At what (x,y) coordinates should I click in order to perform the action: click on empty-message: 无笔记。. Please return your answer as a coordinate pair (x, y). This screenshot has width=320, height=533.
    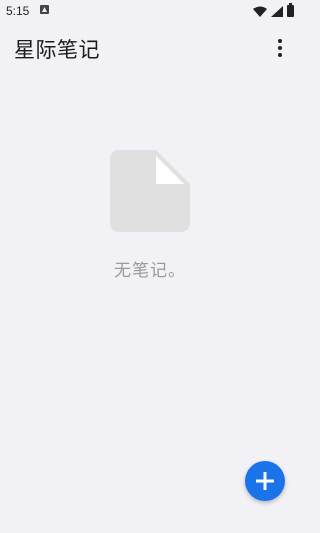
    Looking at the image, I should click on (150, 271).